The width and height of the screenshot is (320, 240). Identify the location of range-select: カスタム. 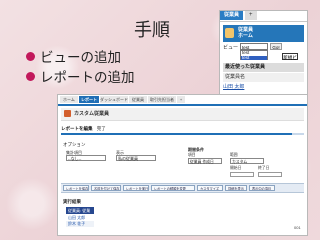
(247, 161).